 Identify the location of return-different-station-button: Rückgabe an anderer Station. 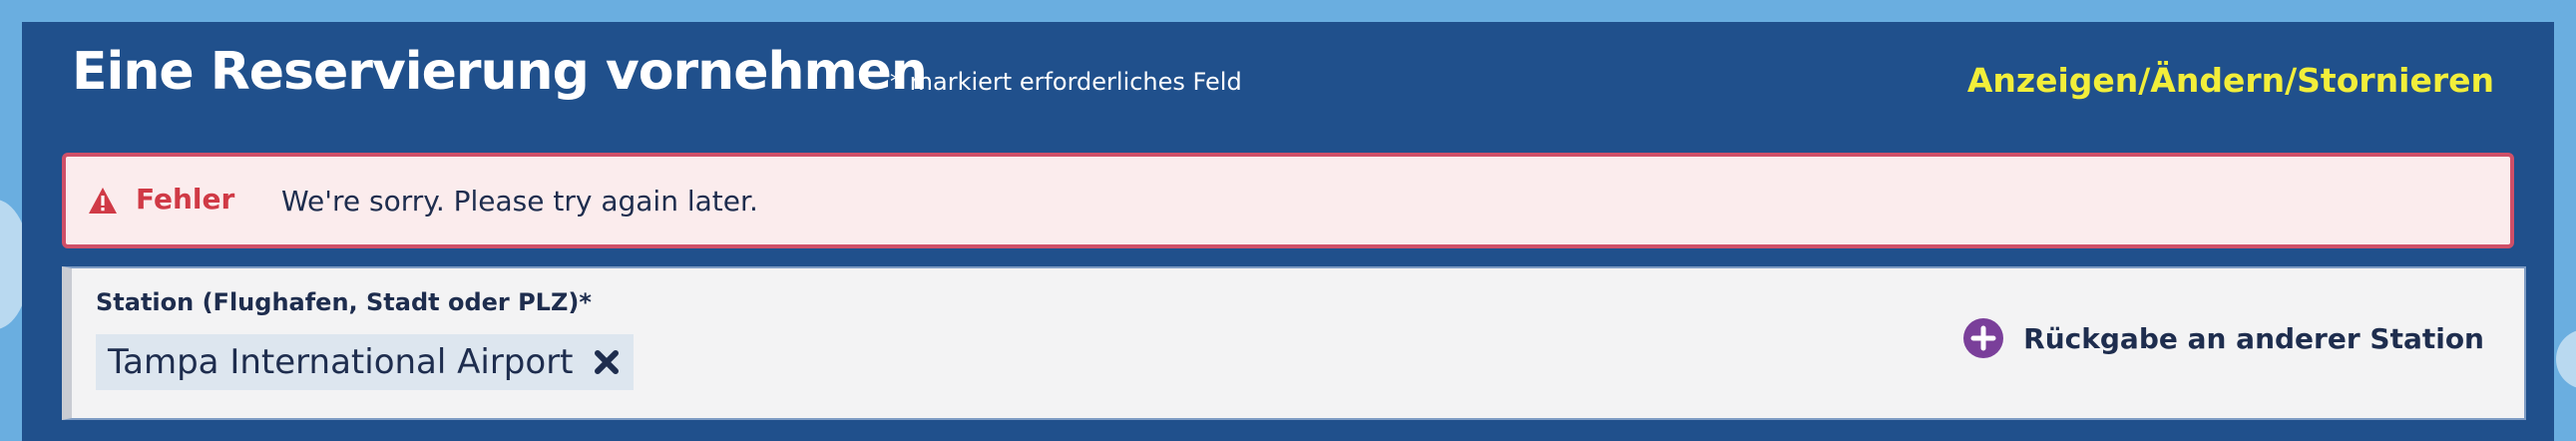
(2223, 338).